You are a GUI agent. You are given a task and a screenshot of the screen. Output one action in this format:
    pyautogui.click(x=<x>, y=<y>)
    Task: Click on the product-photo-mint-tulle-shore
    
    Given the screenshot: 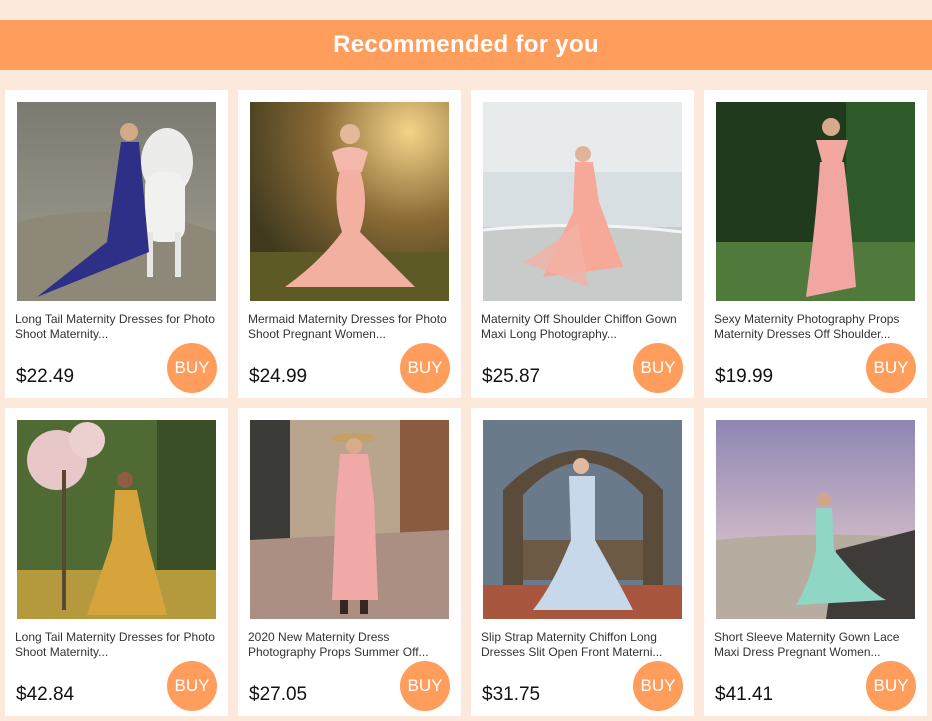 What is the action you would take?
    pyautogui.click(x=815, y=519)
    